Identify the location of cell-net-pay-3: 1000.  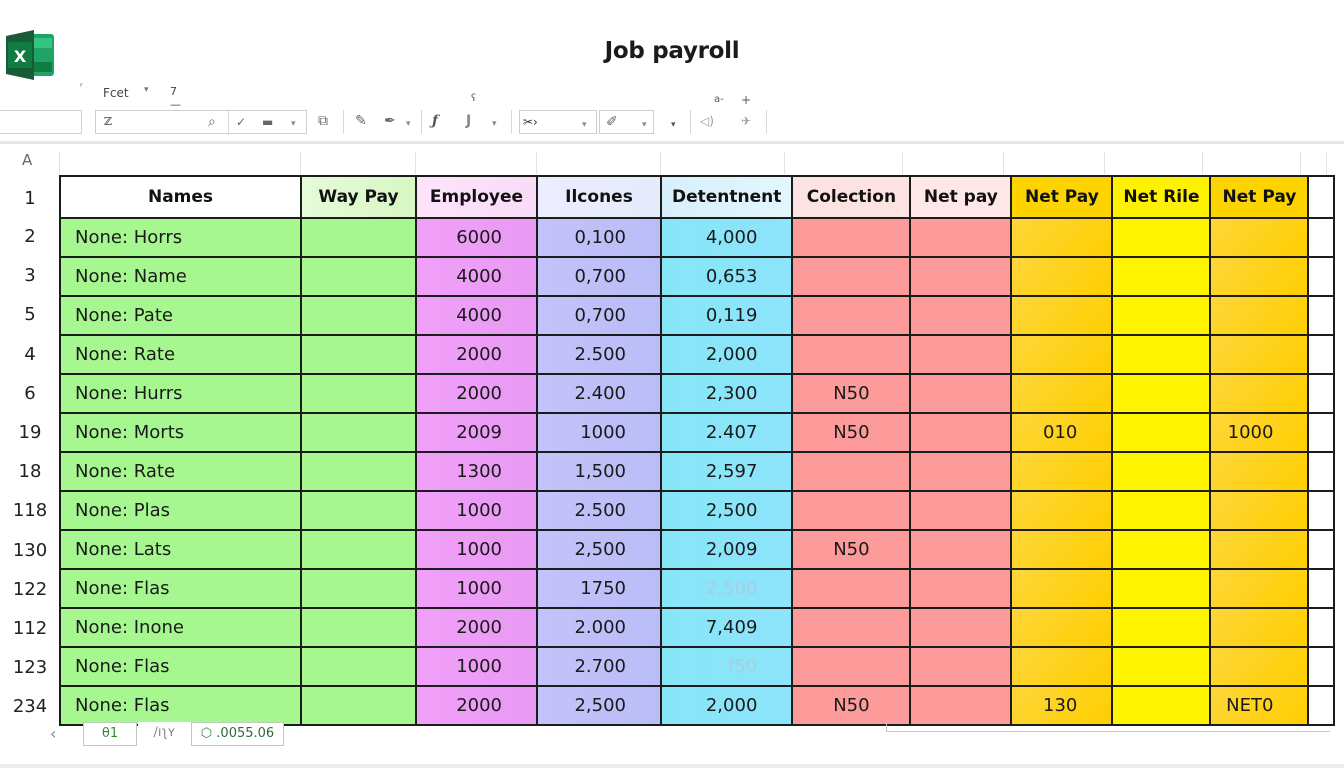
(1259, 432).